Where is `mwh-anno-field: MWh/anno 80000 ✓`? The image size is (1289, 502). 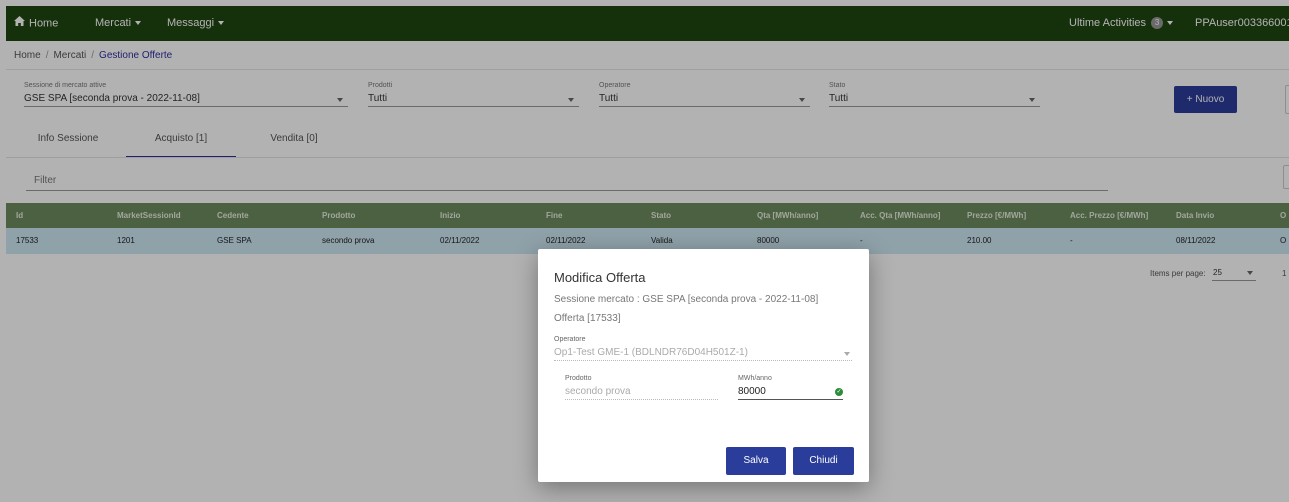 mwh-anno-field: MWh/anno 80000 ✓ is located at coordinates (790, 387).